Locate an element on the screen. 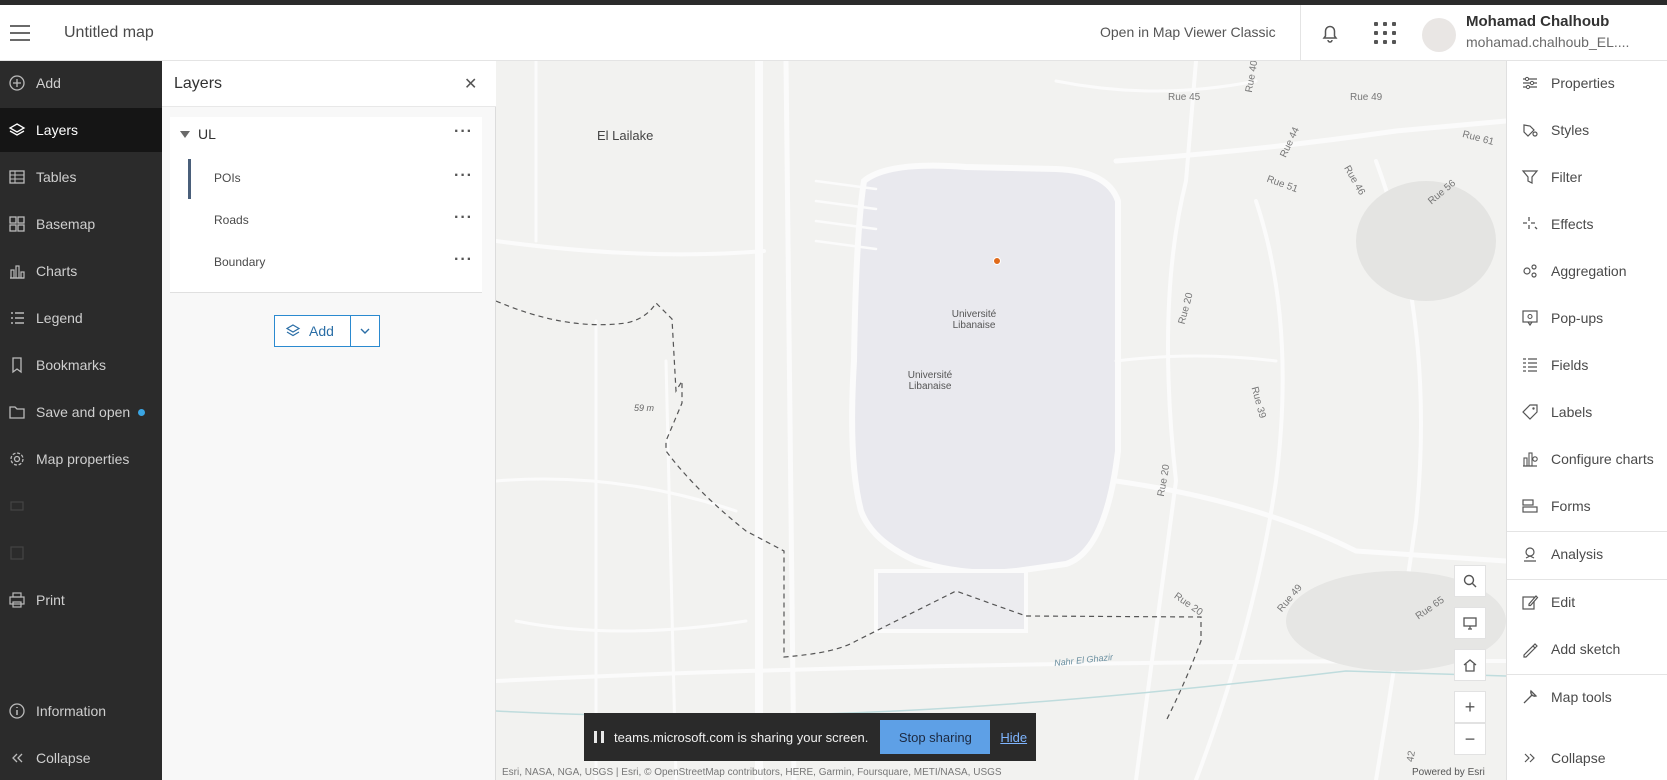  layer-row-pois: POIs ··· is located at coordinates (326, 179).